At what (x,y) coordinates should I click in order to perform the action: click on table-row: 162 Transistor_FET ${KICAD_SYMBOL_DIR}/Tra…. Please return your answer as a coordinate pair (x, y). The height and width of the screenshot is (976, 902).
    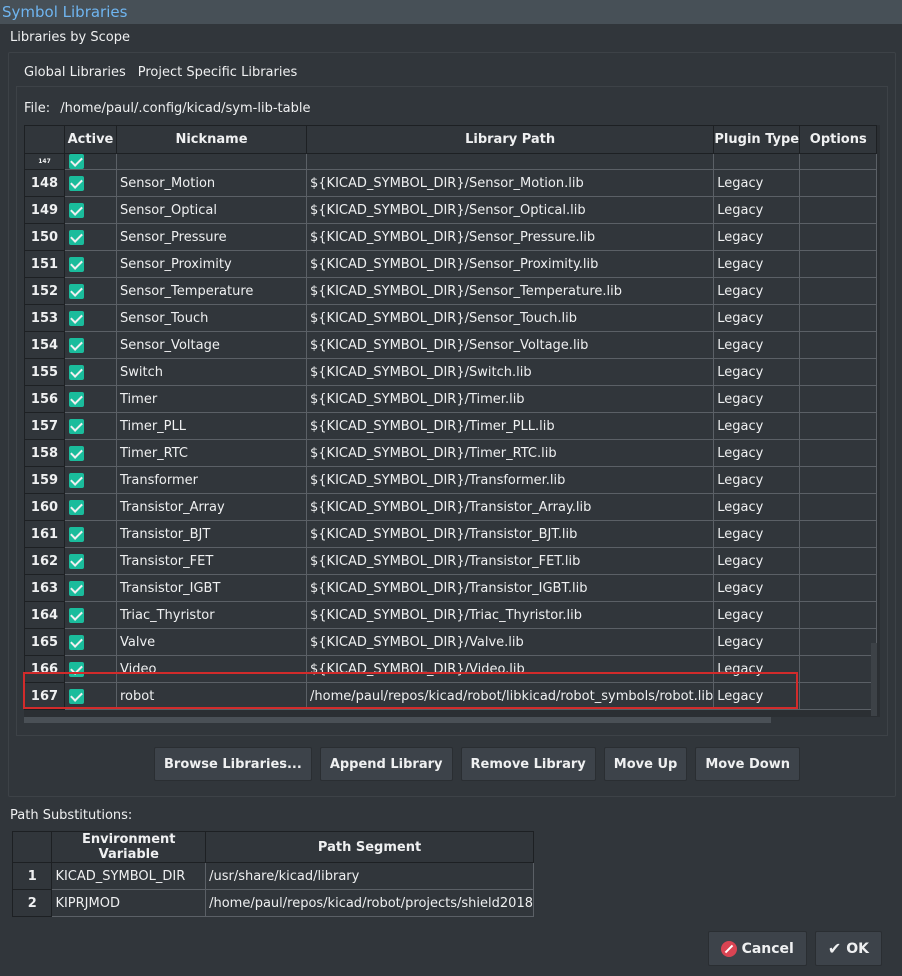
    Looking at the image, I should click on (451, 561).